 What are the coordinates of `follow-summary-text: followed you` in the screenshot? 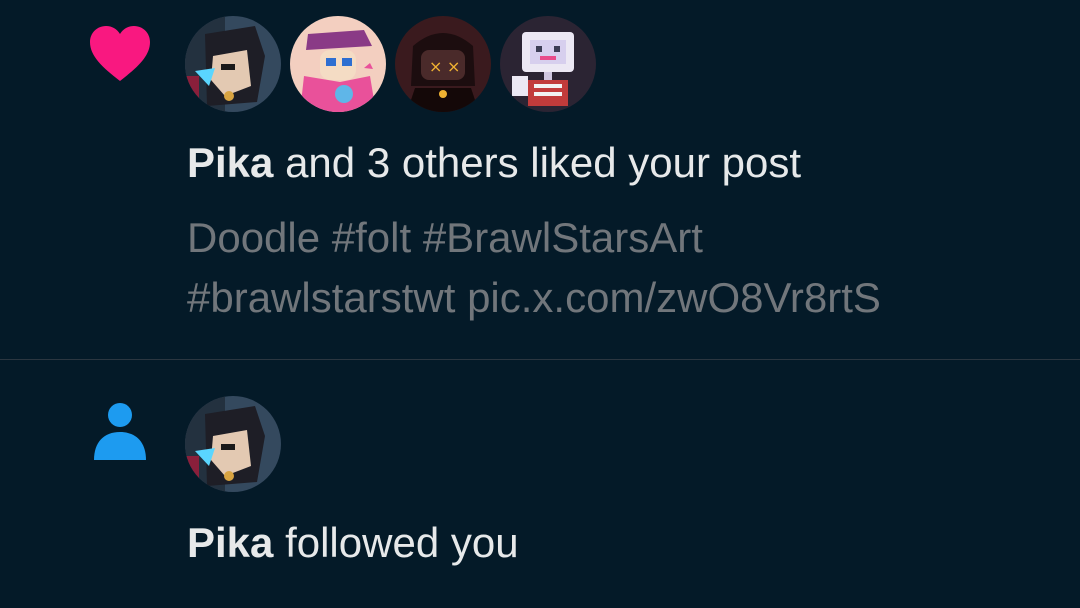 It's located at (396, 542).